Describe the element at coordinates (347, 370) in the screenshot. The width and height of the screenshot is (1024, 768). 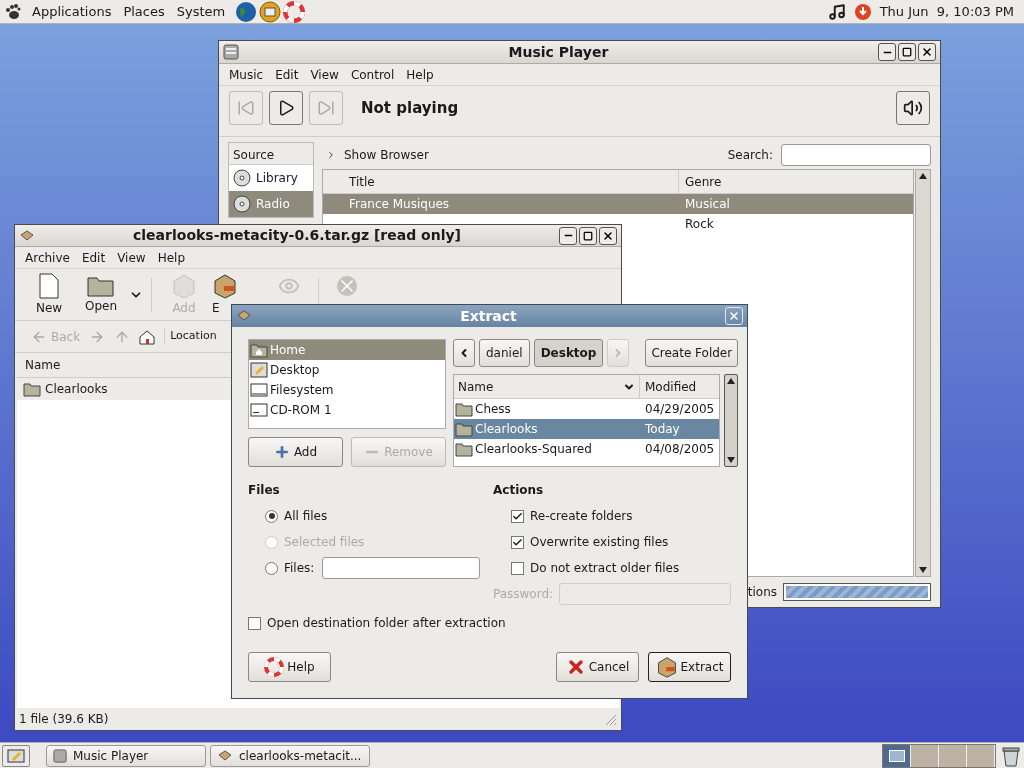
I see `place-item: Desktop` at that location.